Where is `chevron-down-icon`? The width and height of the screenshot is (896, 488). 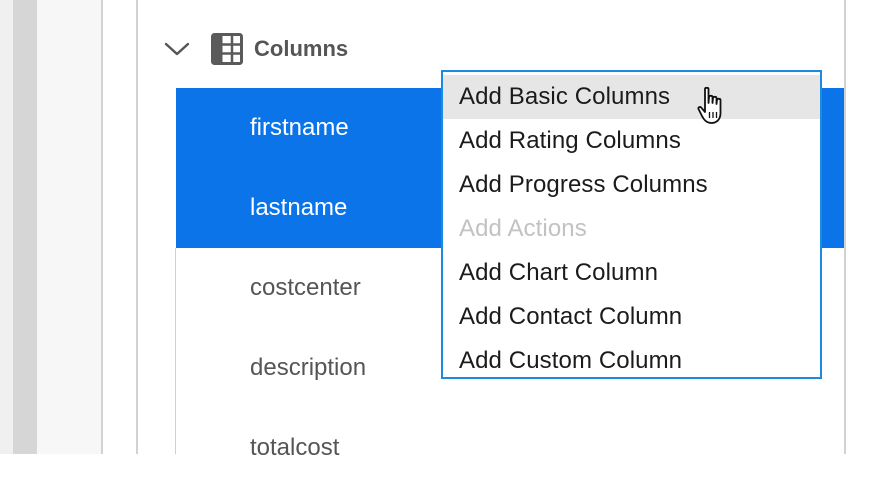
chevron-down-icon is located at coordinates (177, 49).